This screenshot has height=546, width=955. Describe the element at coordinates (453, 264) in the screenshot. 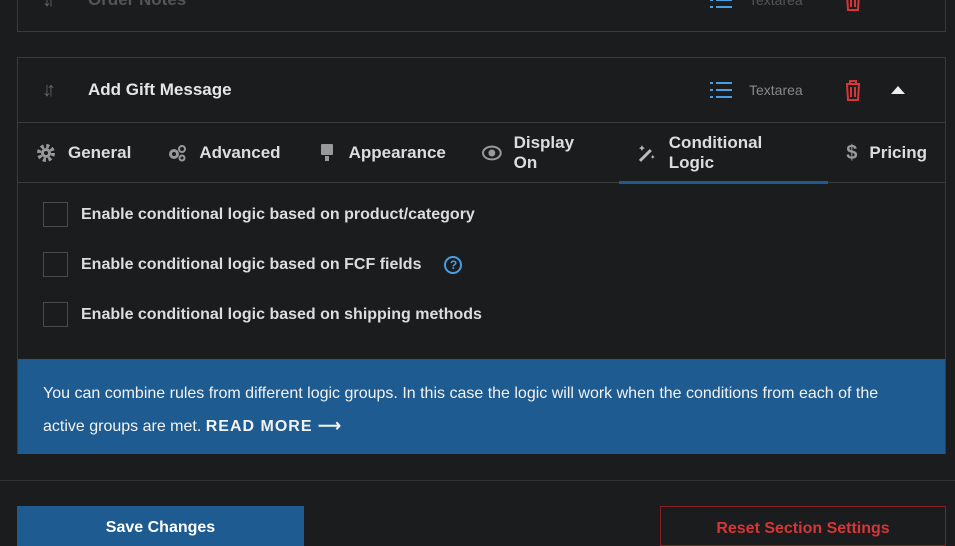

I see `help-icon: ?` at that location.